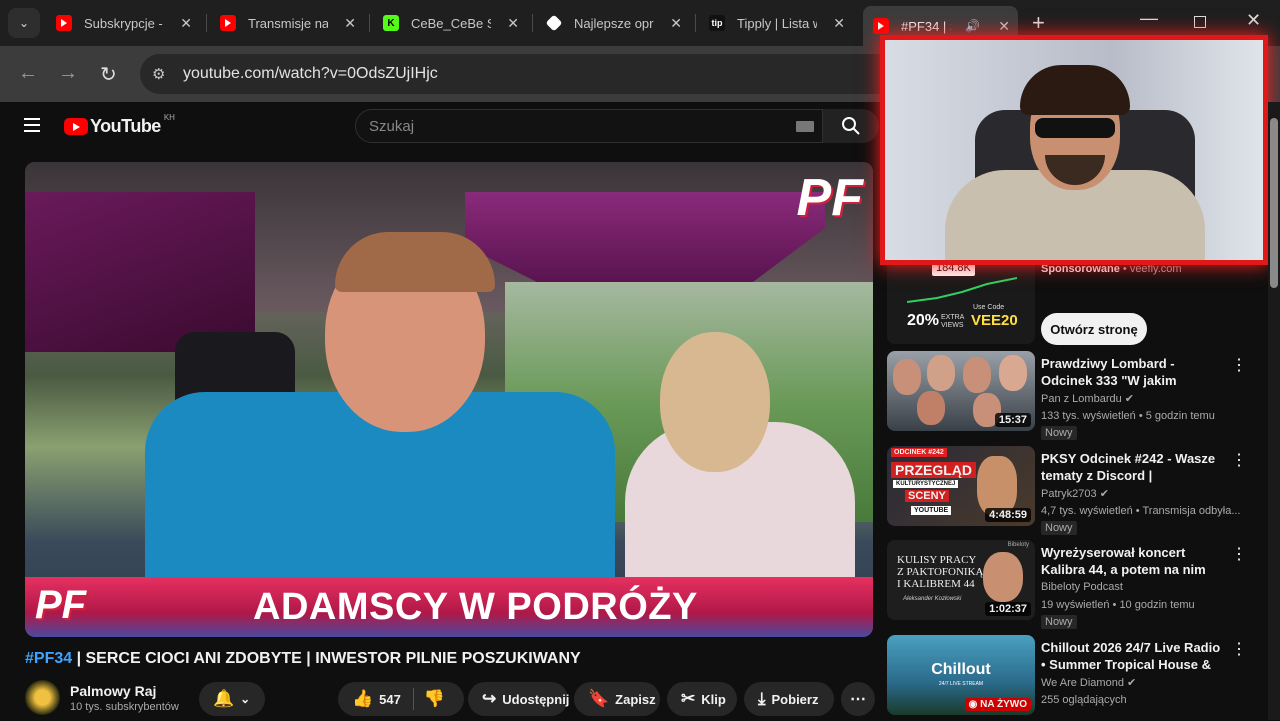 The image size is (1280, 721). What do you see at coordinates (589, 126) in the screenshot?
I see `search-input: Szukaj` at bounding box center [589, 126].